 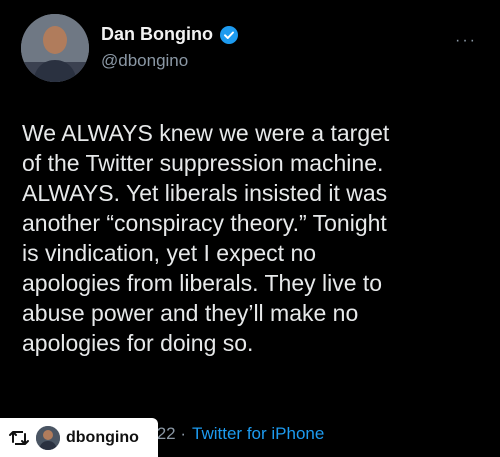 I want to click on author-handle: @dbongino, so click(x=170, y=61).